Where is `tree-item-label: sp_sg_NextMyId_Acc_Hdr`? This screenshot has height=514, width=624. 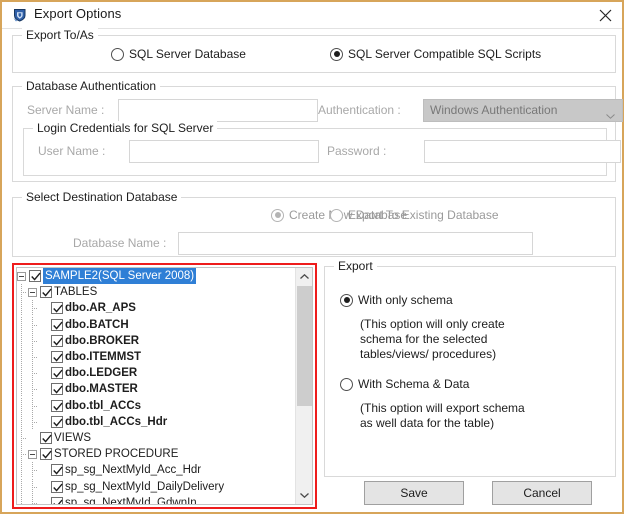
tree-item-label: sp_sg_NextMyId_Acc_Hdr is located at coordinates (133, 470).